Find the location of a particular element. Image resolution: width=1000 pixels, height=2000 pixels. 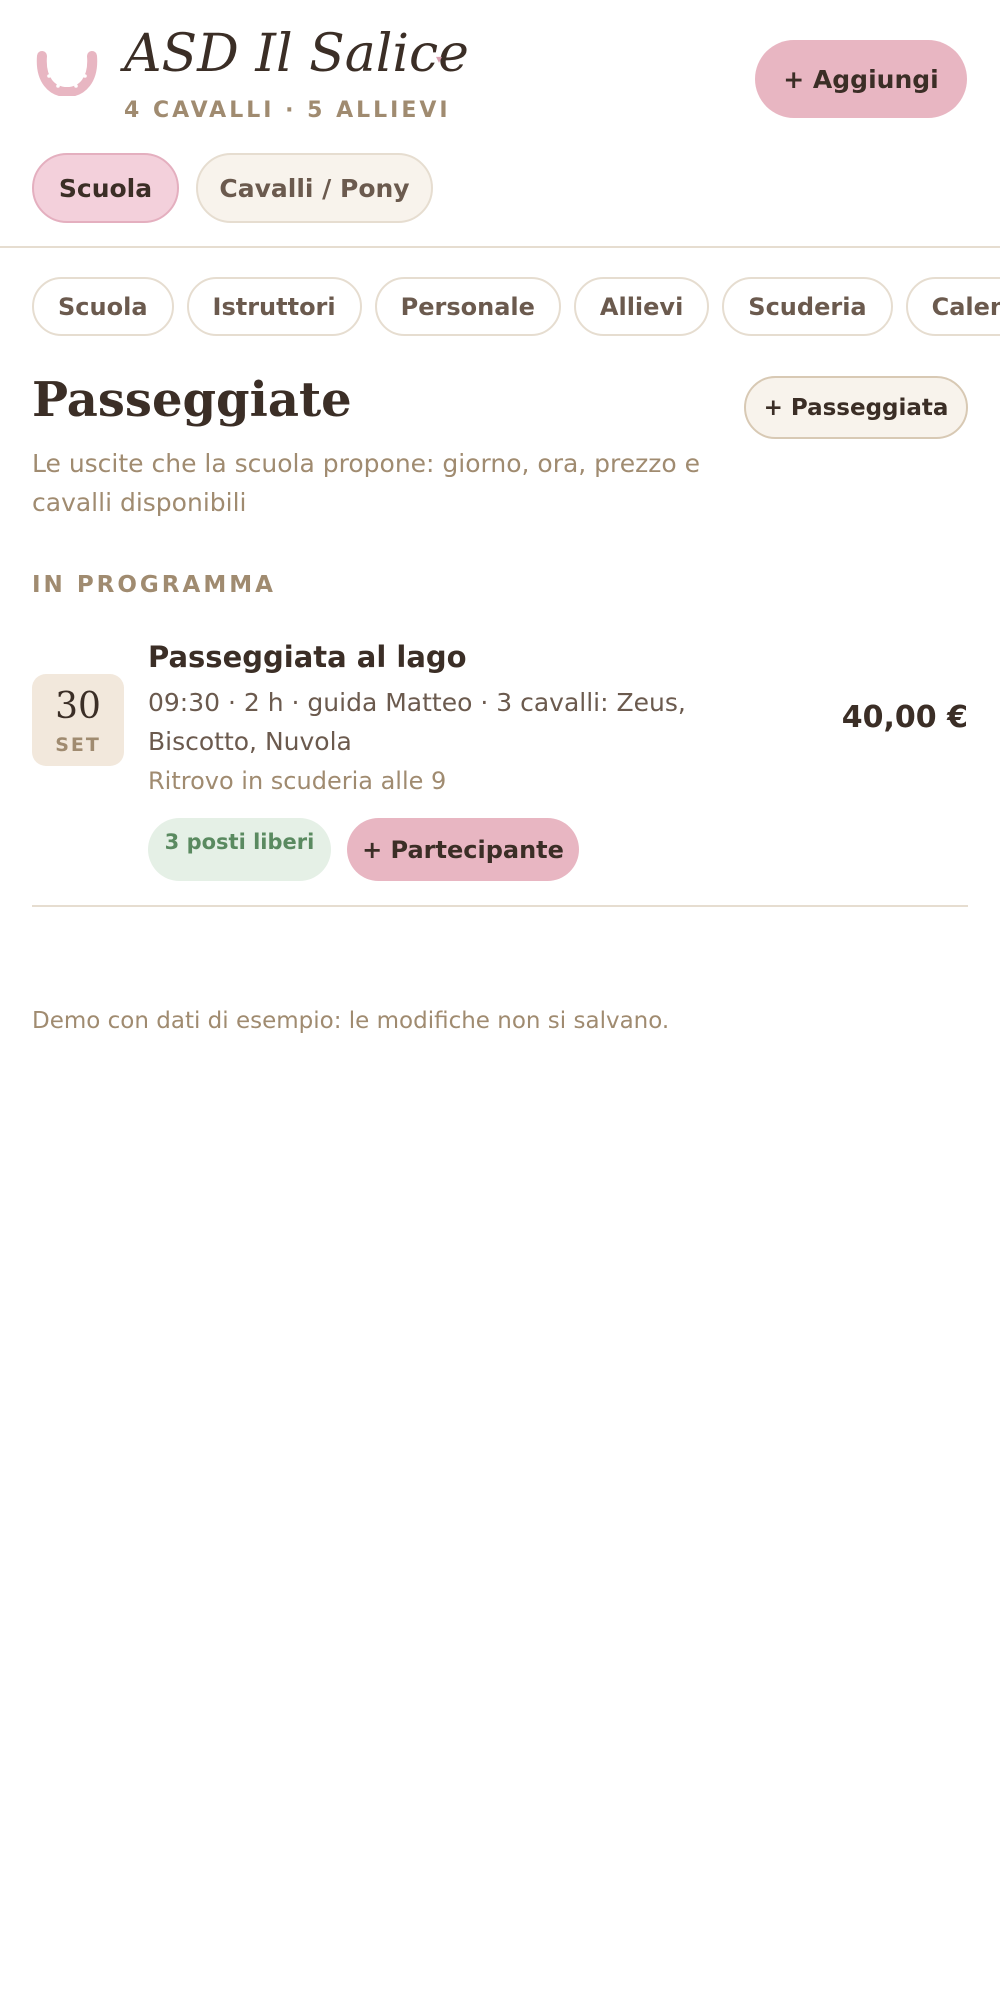

section-label: IN PROGRAMMA is located at coordinates (154, 585).